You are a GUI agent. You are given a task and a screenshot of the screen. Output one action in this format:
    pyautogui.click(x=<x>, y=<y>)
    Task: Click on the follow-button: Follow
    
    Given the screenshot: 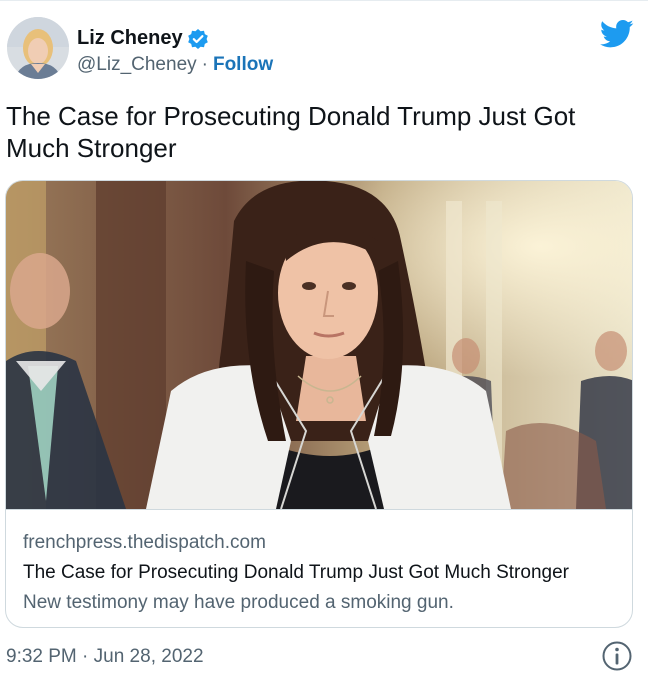 What is the action you would take?
    pyautogui.click(x=243, y=65)
    